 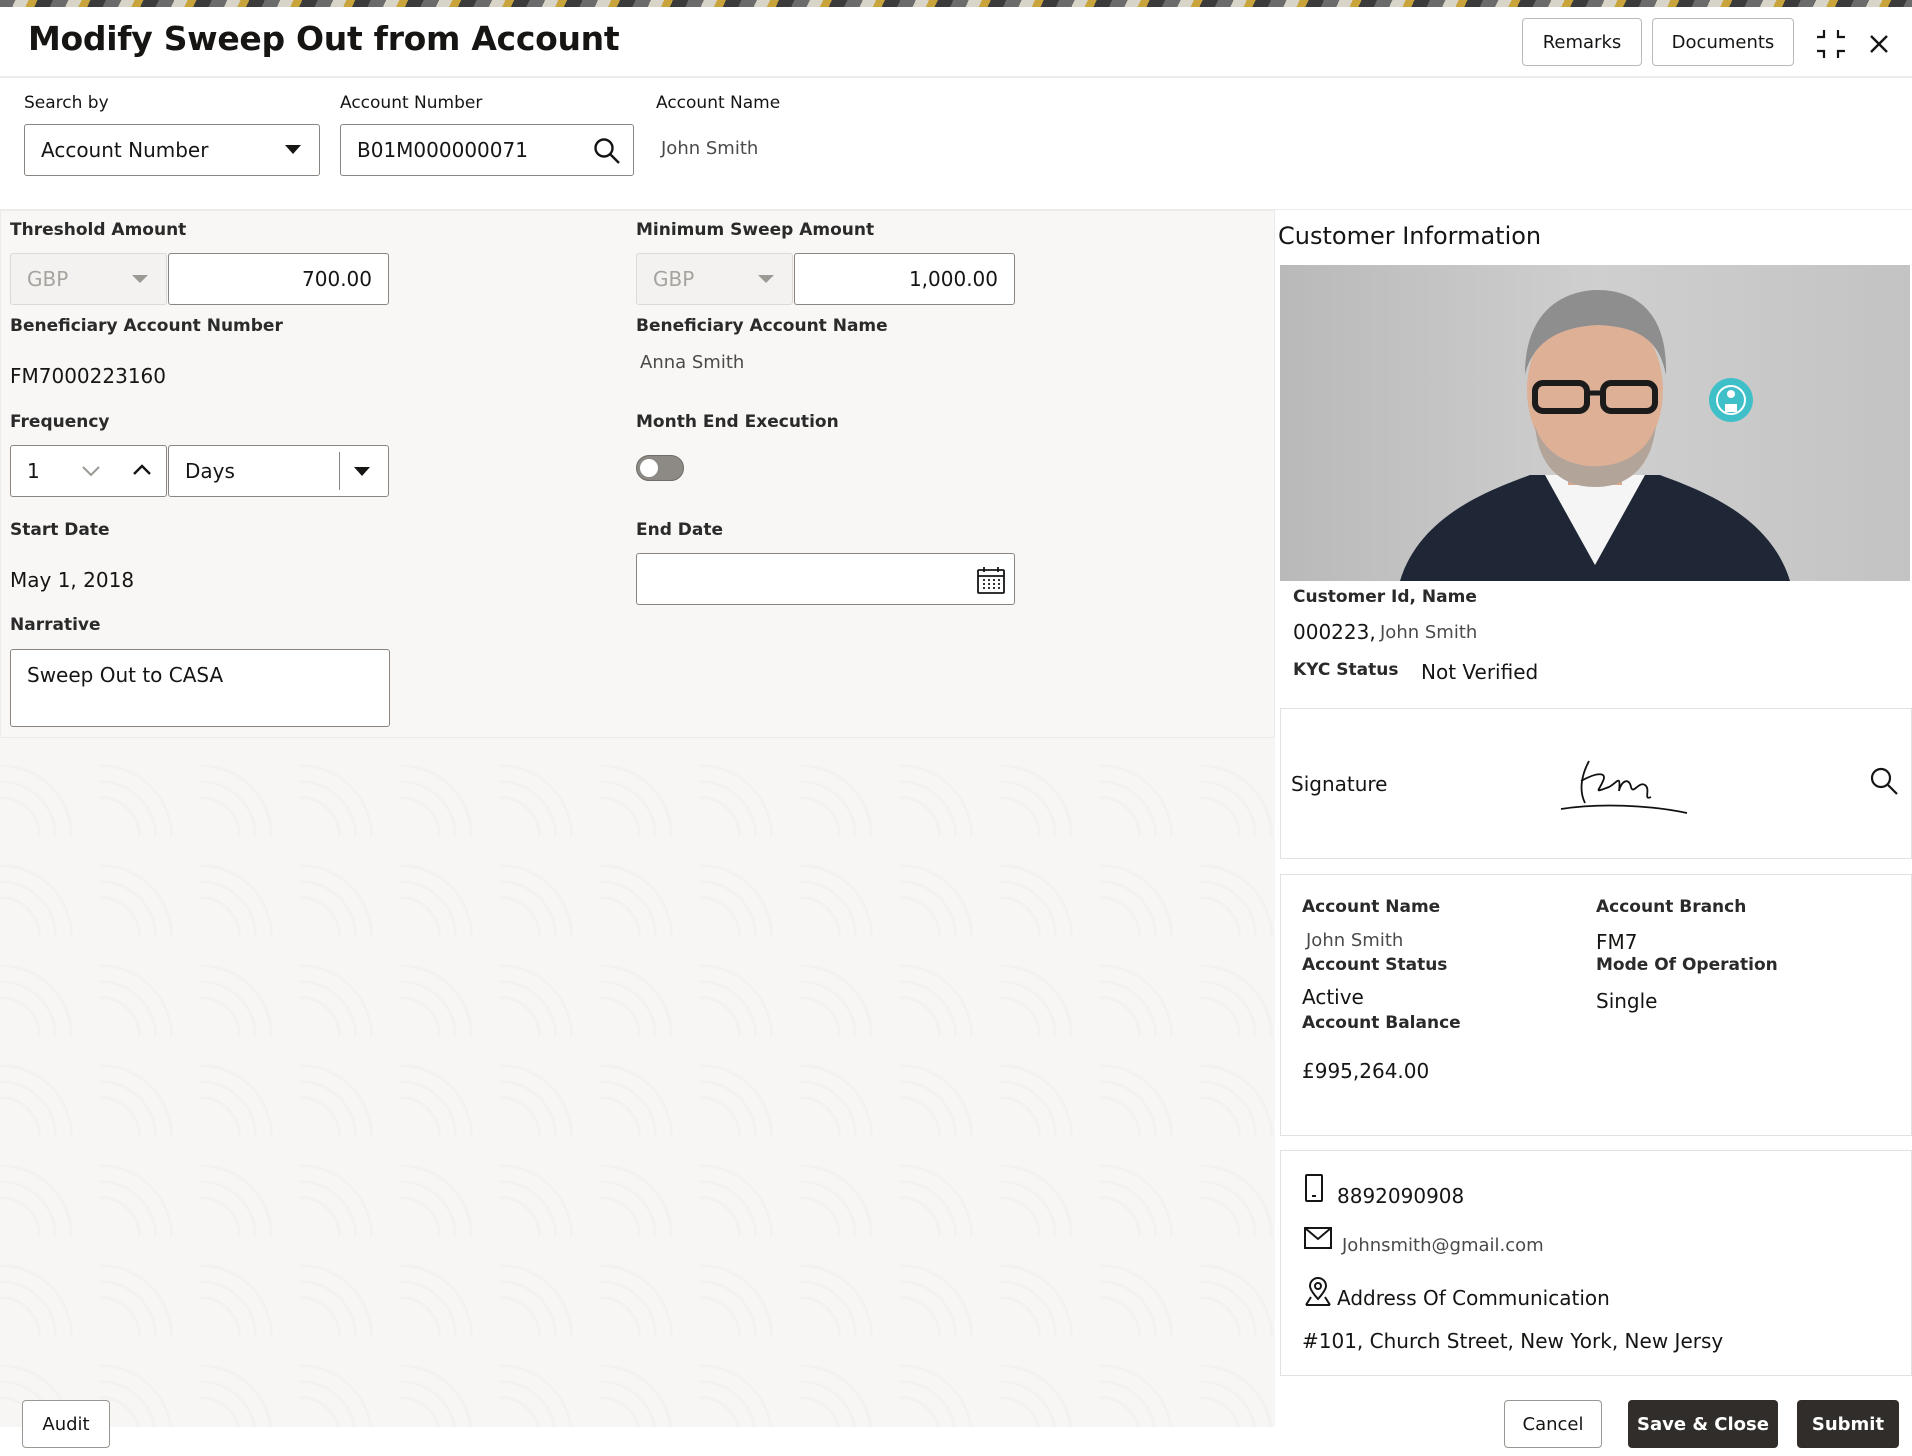 I want to click on narrative-textarea: Sweep Out to CASA, so click(x=200, y=688).